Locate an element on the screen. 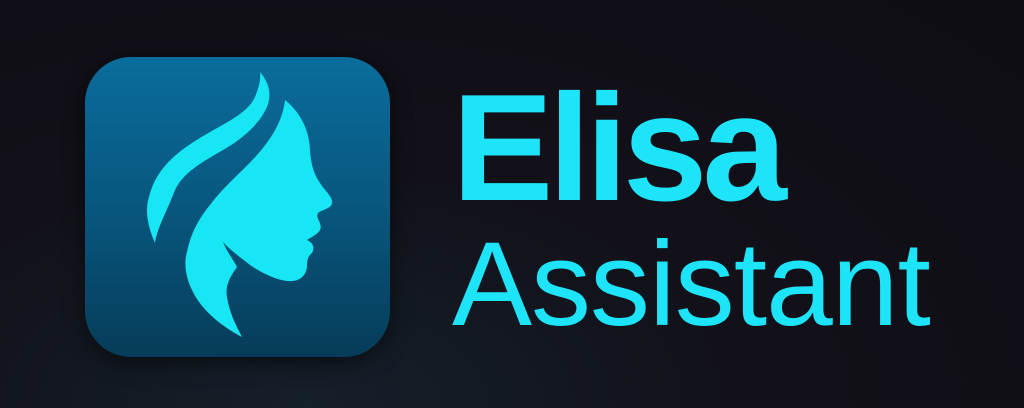 The image size is (1024, 408). woman-profile-icon is located at coordinates (240, 204).